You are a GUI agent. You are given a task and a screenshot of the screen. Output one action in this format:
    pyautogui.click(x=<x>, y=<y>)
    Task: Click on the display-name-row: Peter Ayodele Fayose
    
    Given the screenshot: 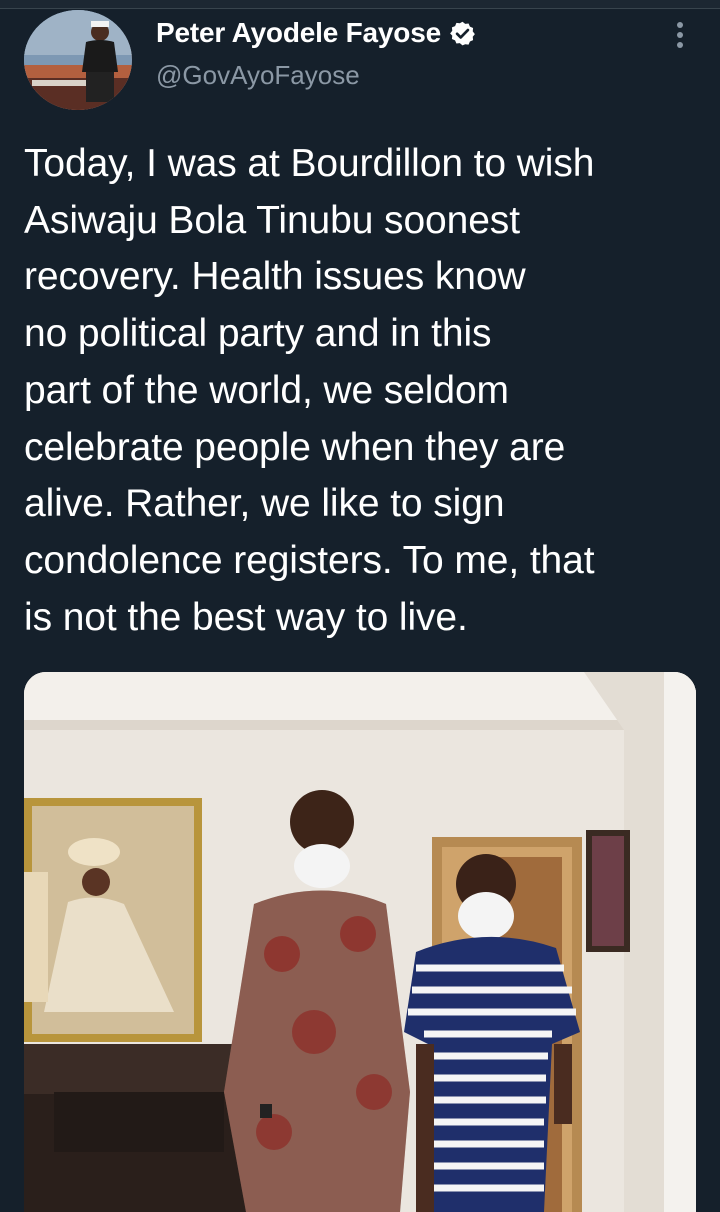 What is the action you would take?
    pyautogui.click(x=316, y=33)
    